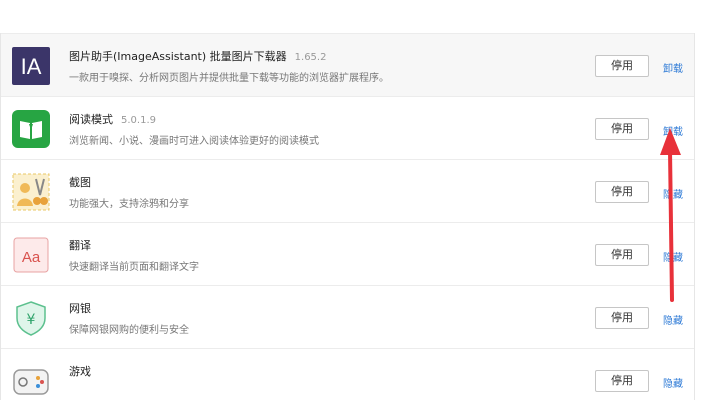 This screenshot has height=404, width=715. What do you see at coordinates (134, 267) in the screenshot?
I see `extension-description: 快速翻译当前页面和翻译文字` at bounding box center [134, 267].